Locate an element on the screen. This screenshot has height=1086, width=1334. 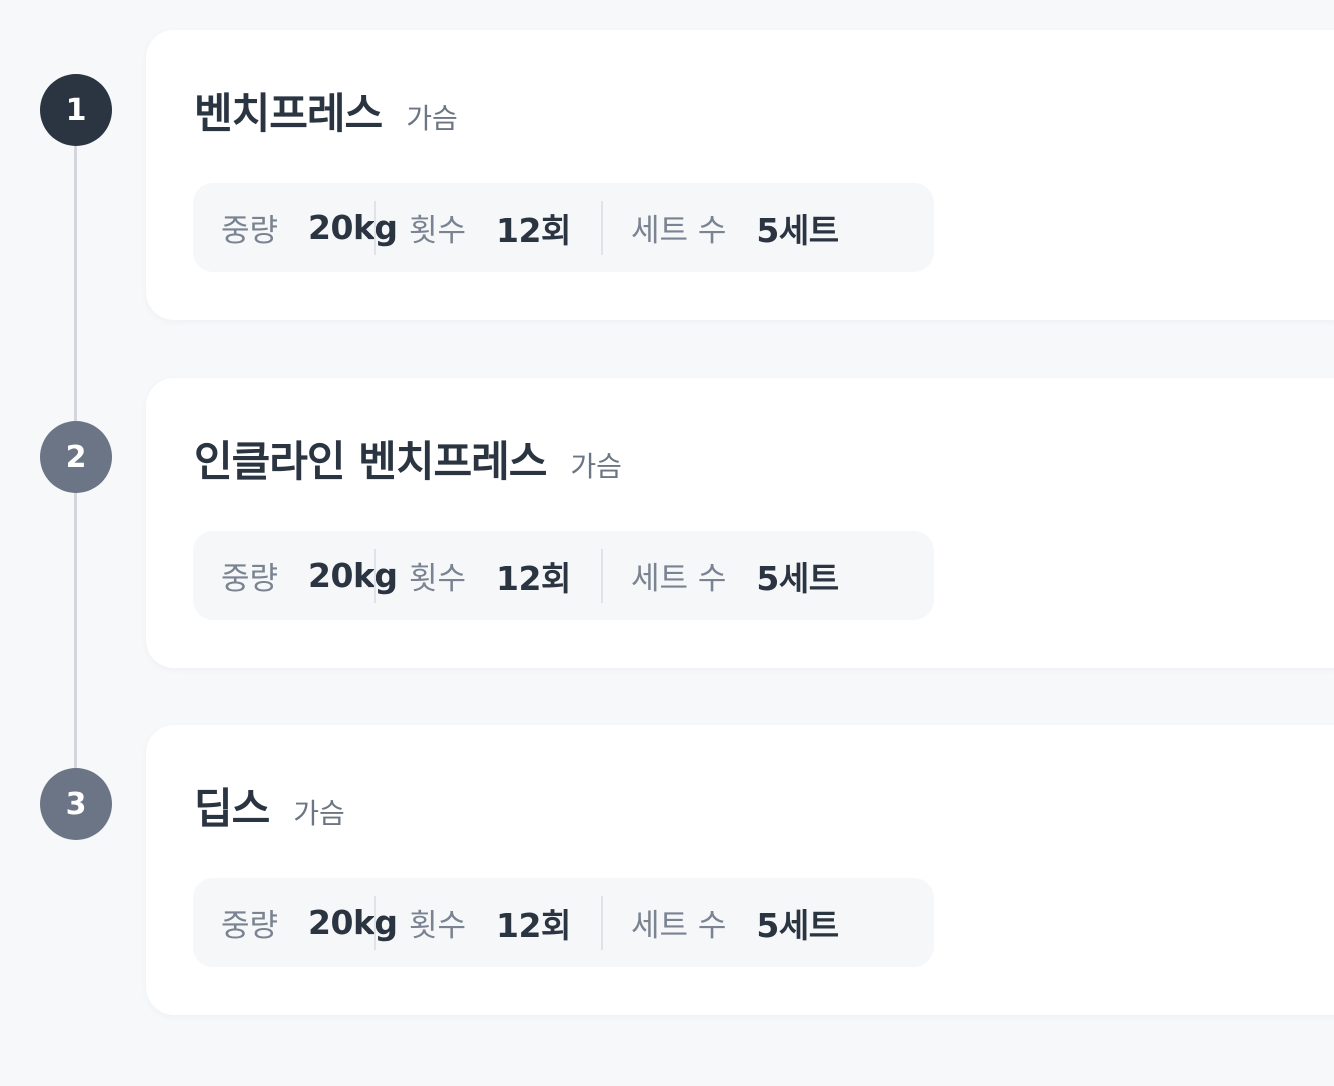
step-badge-1: 1 is located at coordinates (76, 110).